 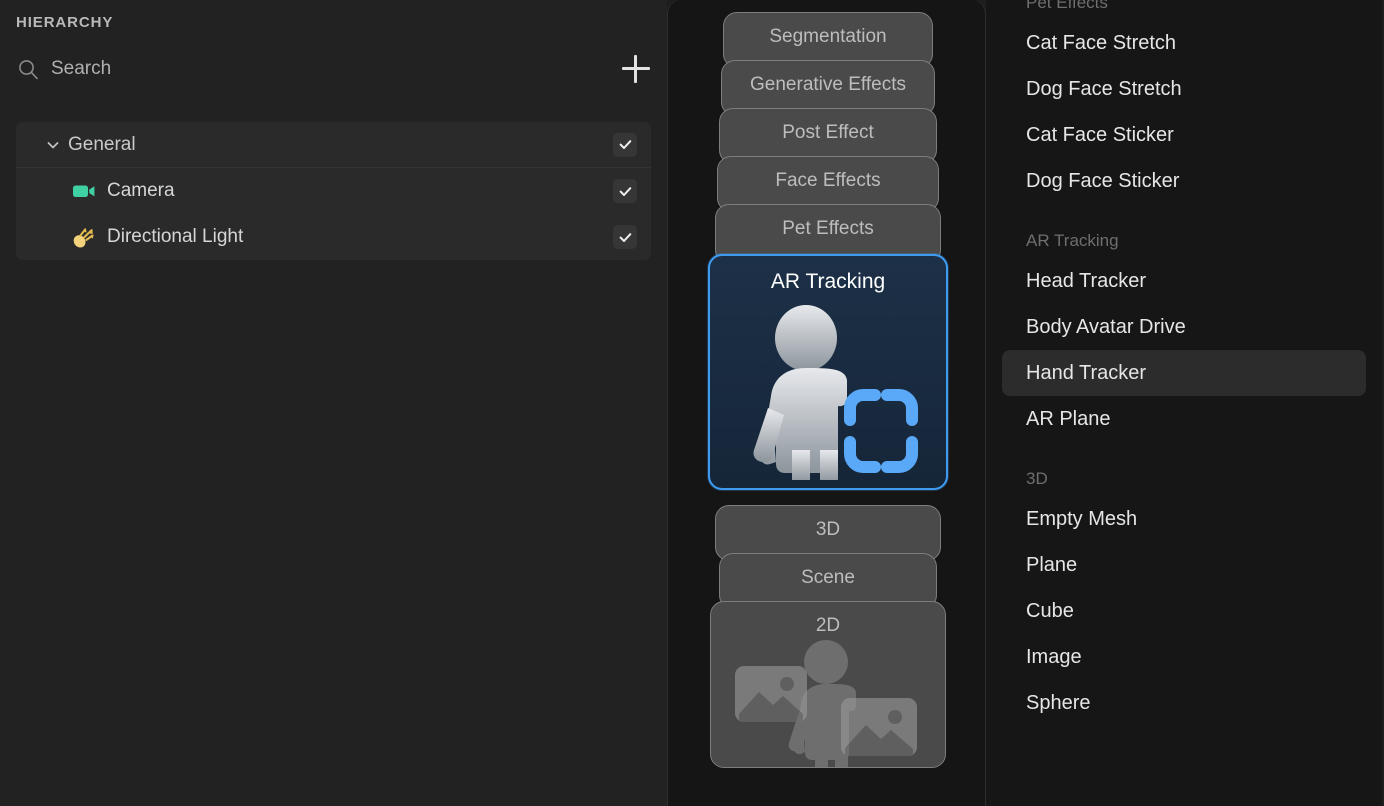 What do you see at coordinates (175, 236) in the screenshot?
I see `tree-item-label: Directional Light` at bounding box center [175, 236].